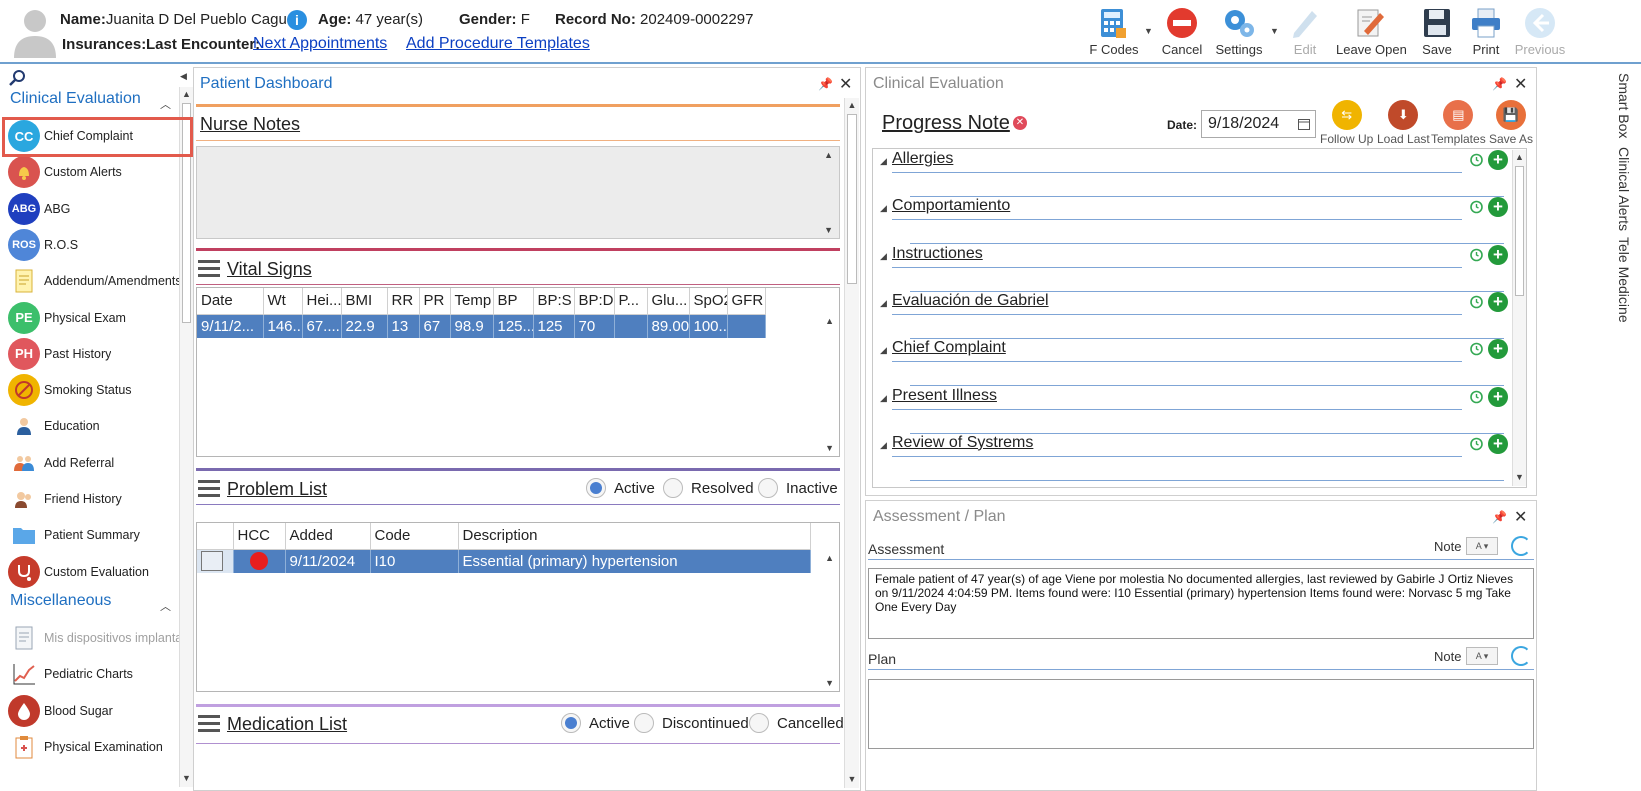  Describe the element at coordinates (259, 536) in the screenshot. I see `column-header: HCC` at that location.